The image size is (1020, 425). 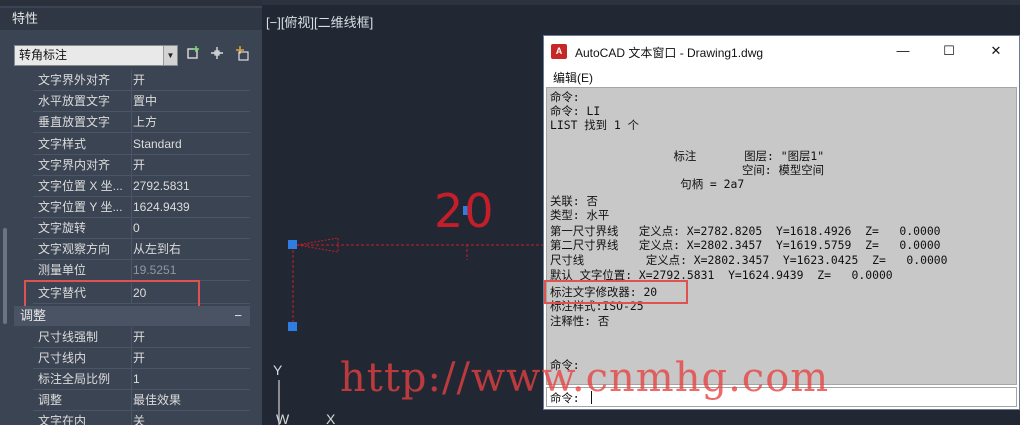 I want to click on property-value: 关, so click(x=190, y=418).